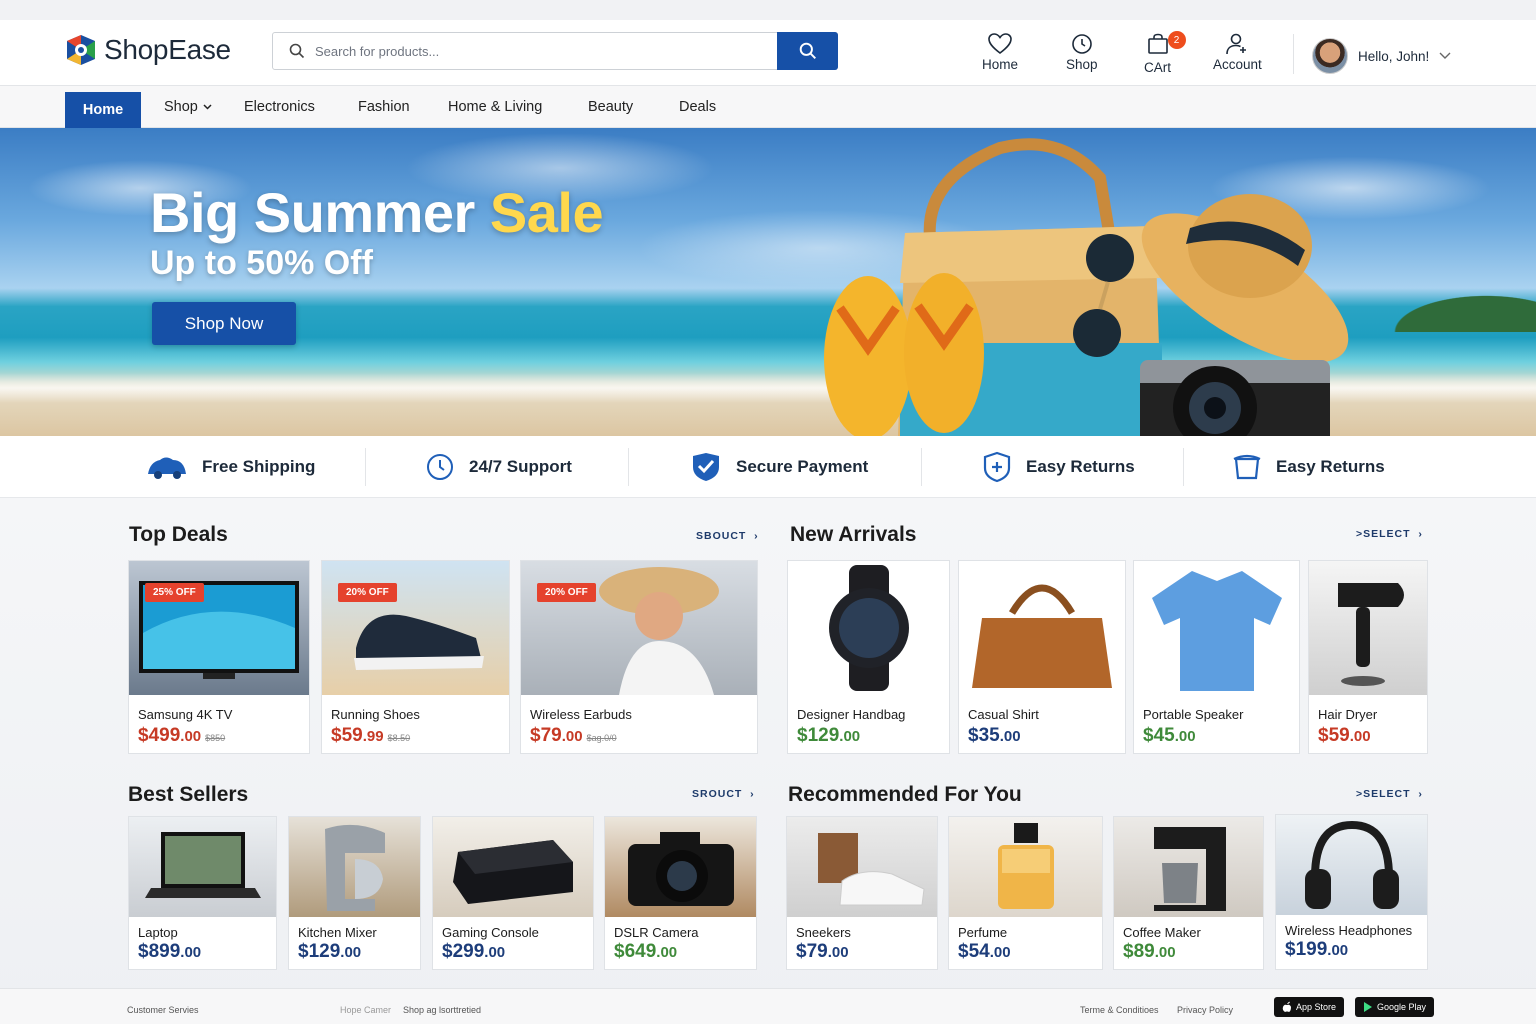  I want to click on feature-label: 24/7 Support, so click(520, 466).